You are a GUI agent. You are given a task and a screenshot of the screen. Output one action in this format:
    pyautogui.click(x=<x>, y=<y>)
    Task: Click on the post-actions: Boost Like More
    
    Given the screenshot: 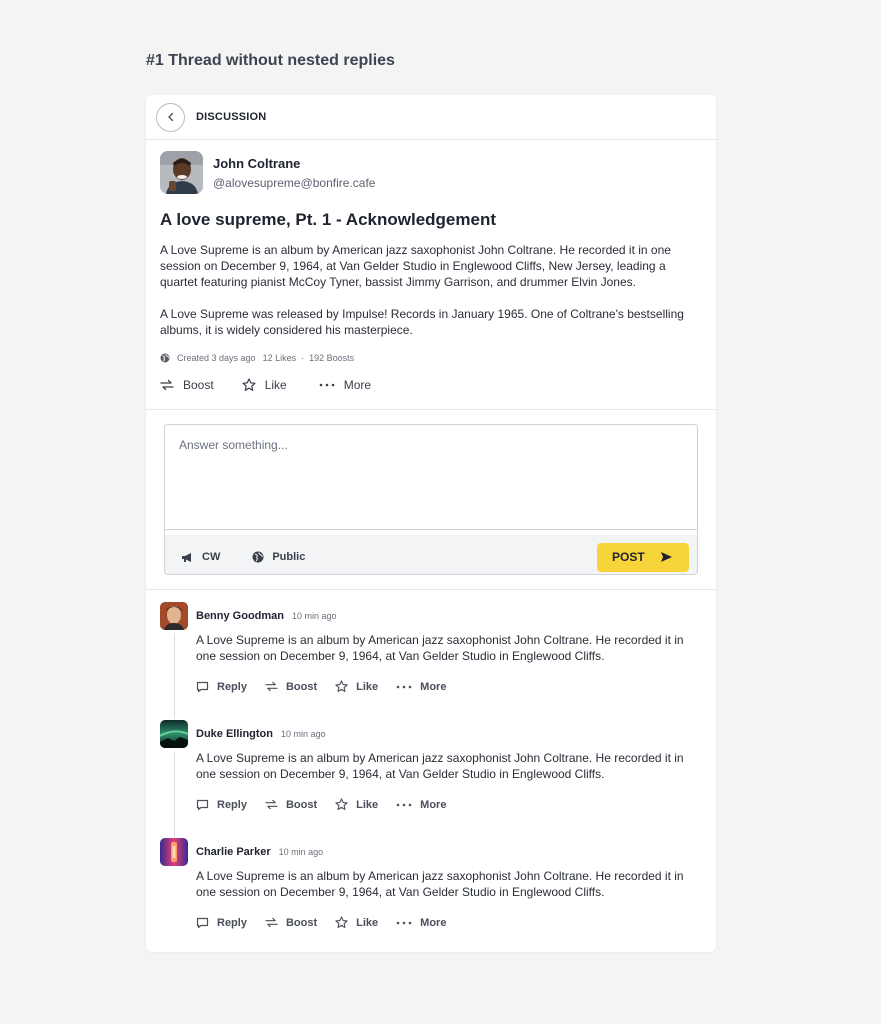 What is the action you would take?
    pyautogui.click(x=431, y=385)
    